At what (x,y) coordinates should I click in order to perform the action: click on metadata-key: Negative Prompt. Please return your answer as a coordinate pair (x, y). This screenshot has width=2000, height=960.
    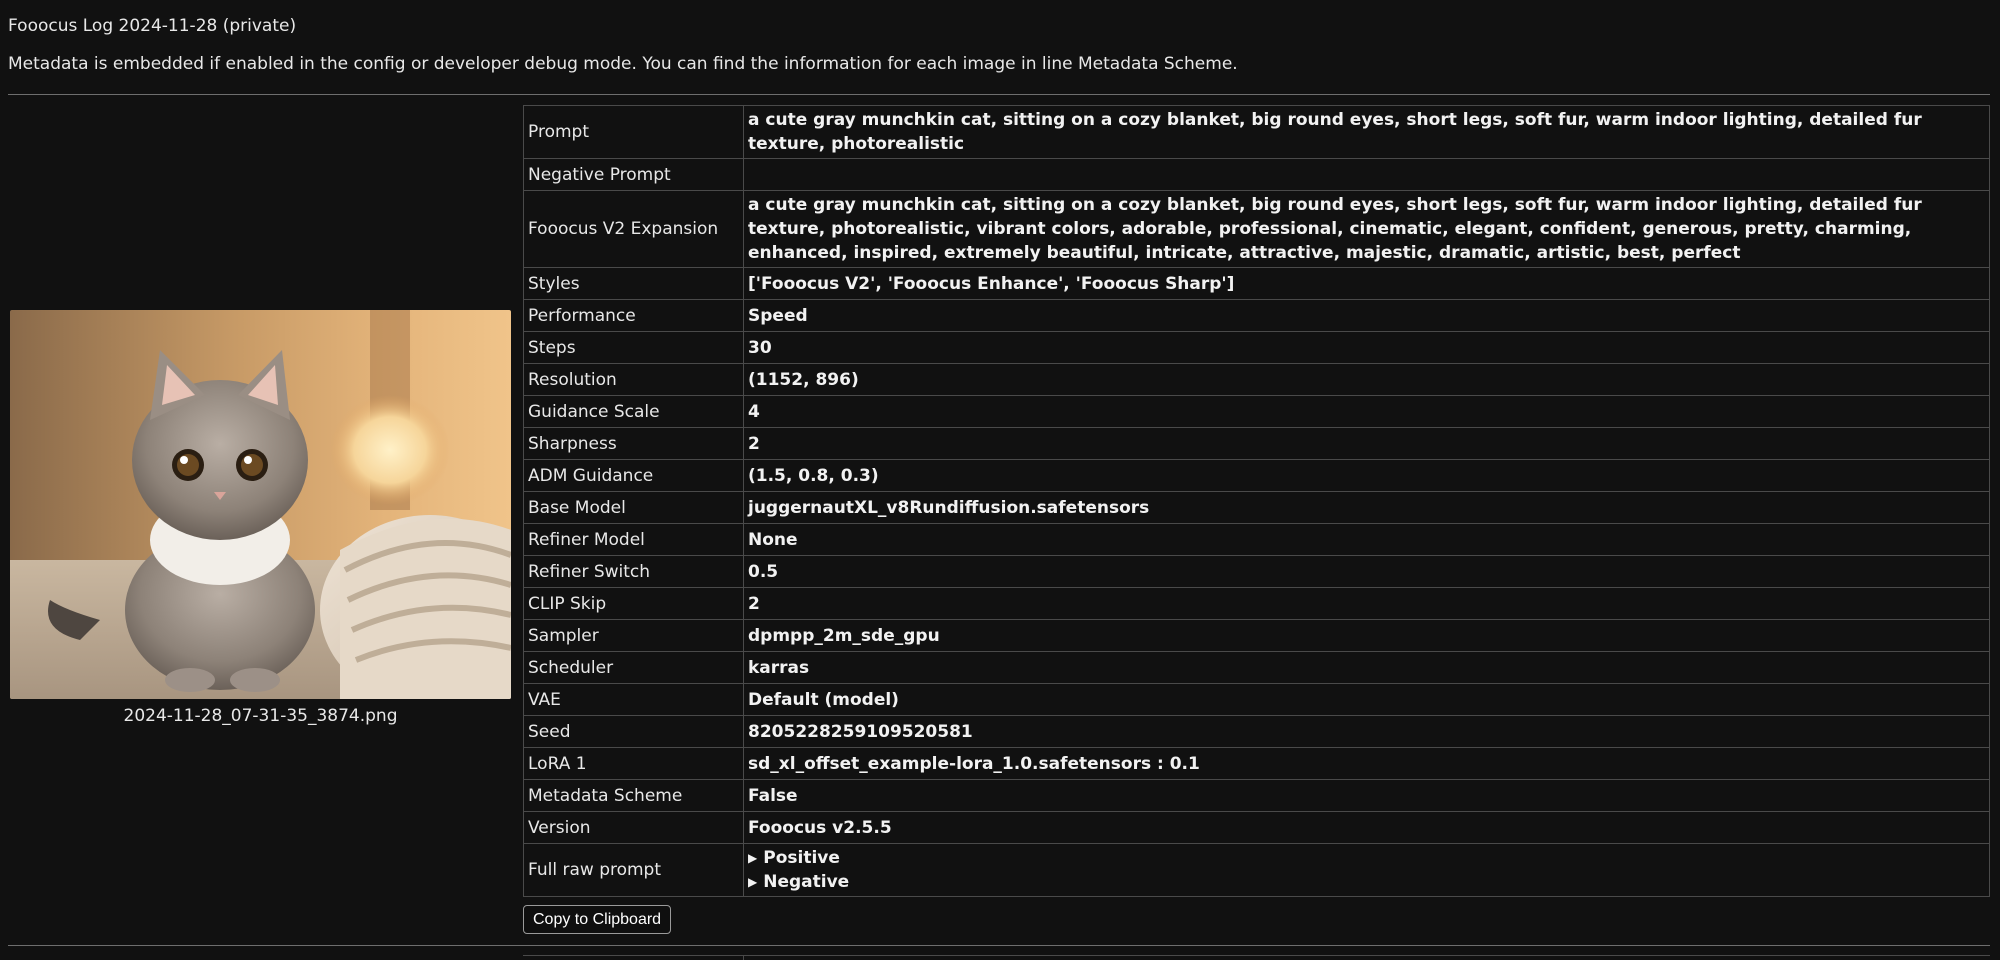
    Looking at the image, I should click on (633, 174).